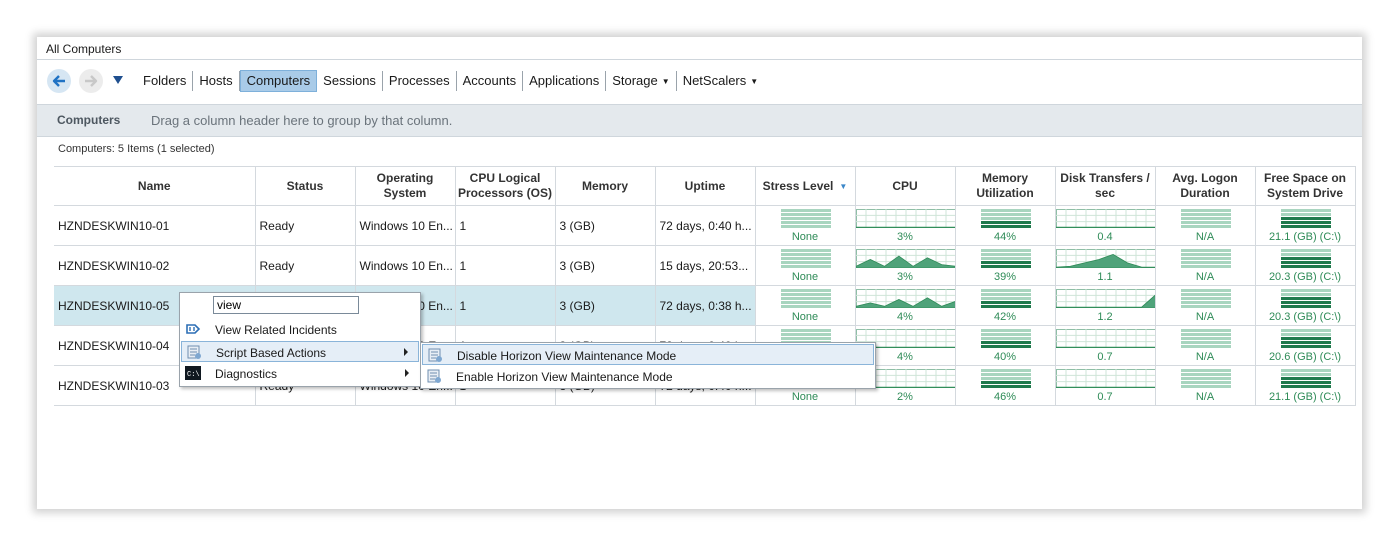  Describe the element at coordinates (904, 258) in the screenshot. I see `cpu-sparkline-icon` at that location.